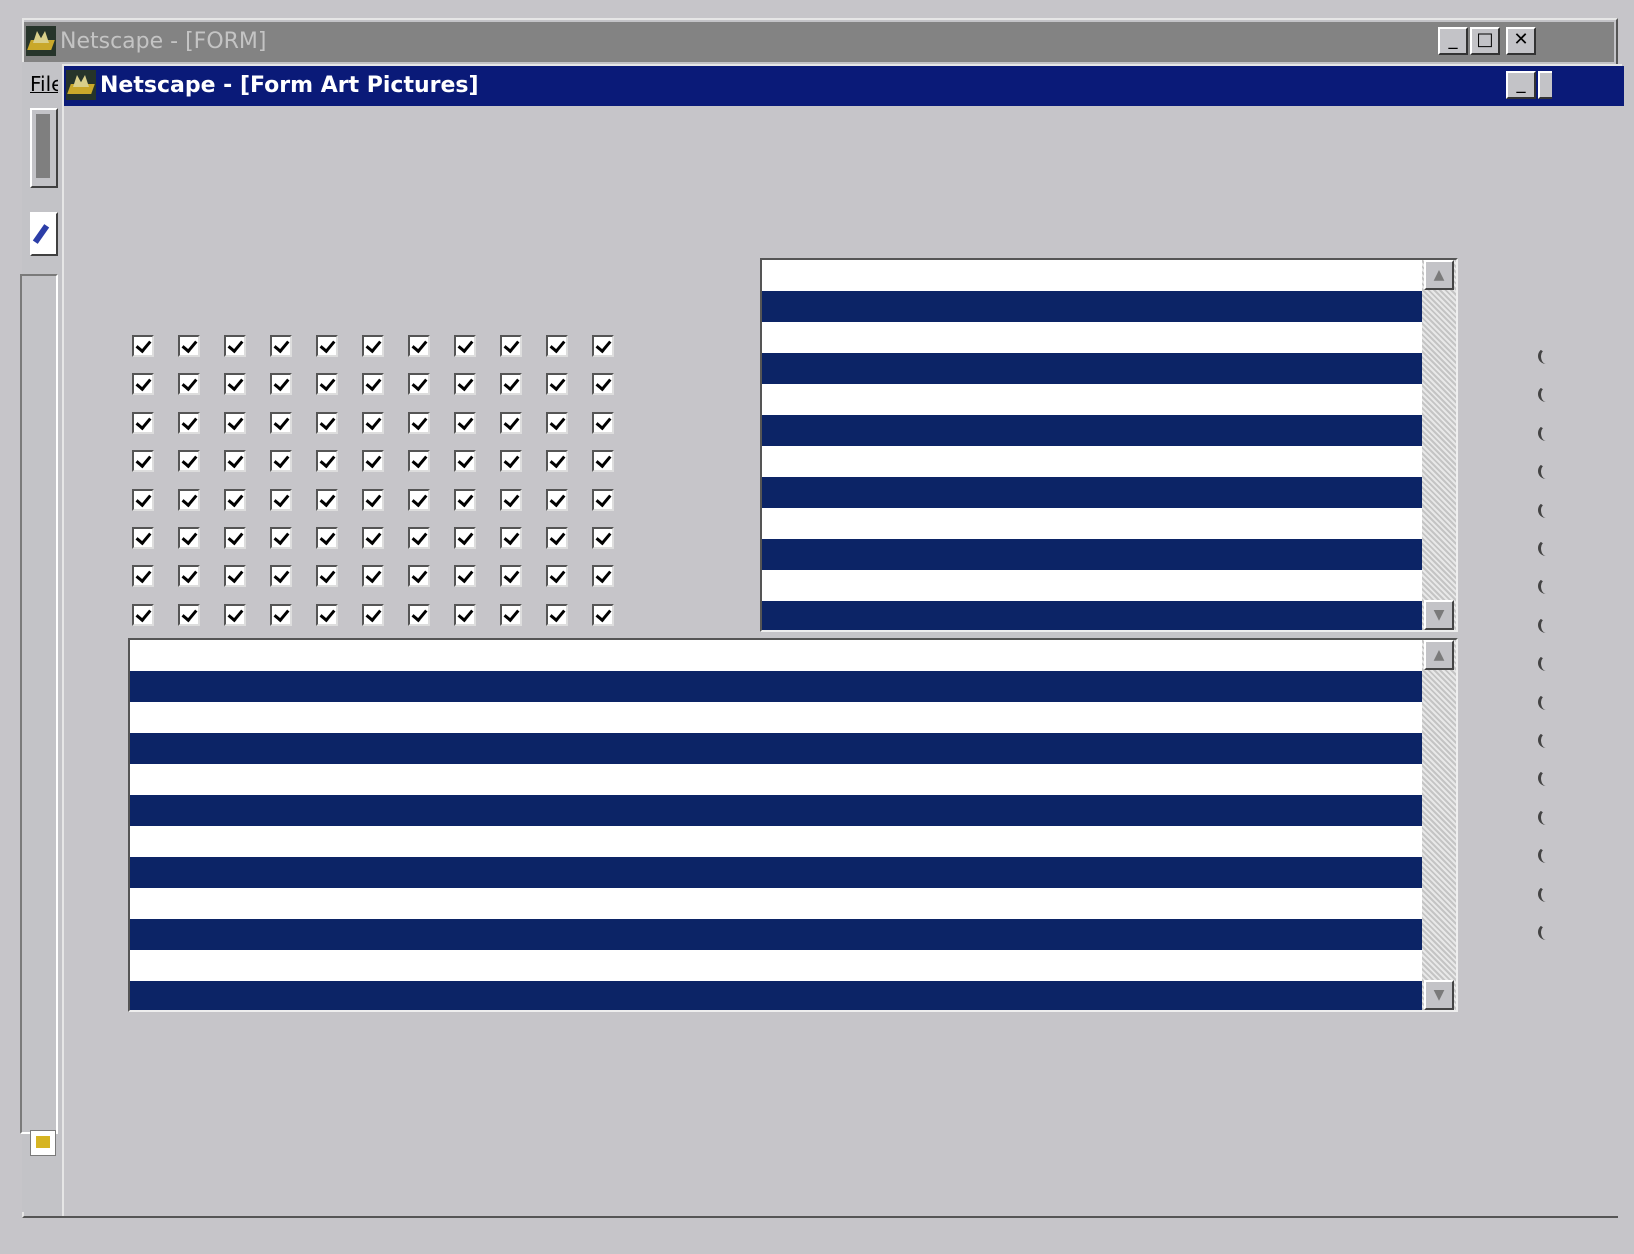 The height and width of the screenshot is (1254, 1634). Describe the element at coordinates (1521, 41) in the screenshot. I see `outer-close-button: ✕` at that location.